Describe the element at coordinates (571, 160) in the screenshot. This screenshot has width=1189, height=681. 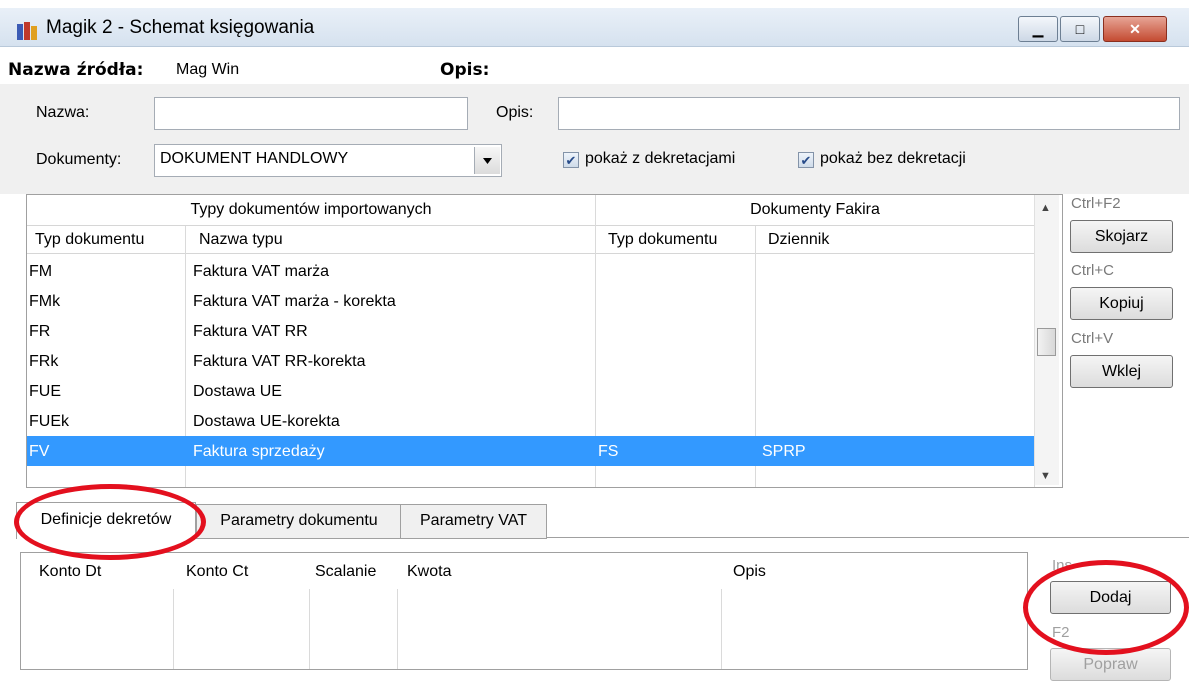
I see `show-with-decrees-checkbox: ✔` at that location.